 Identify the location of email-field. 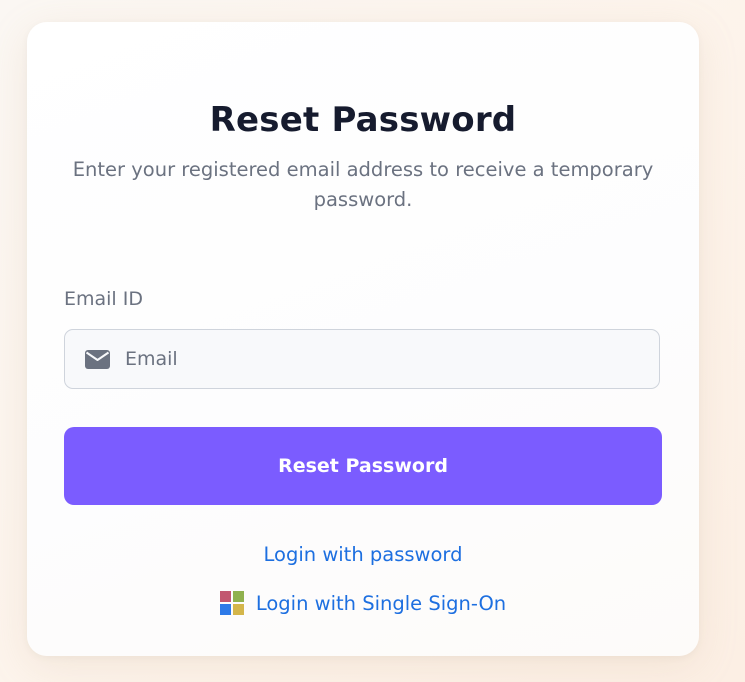
(362, 359).